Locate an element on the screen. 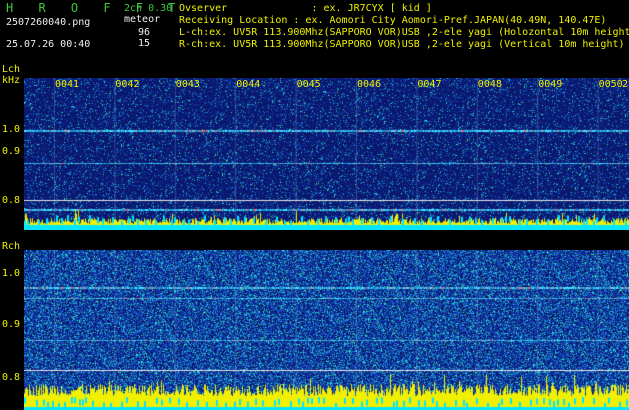 The image size is (629, 410). minute-label: 0045 is located at coordinates (308, 84).